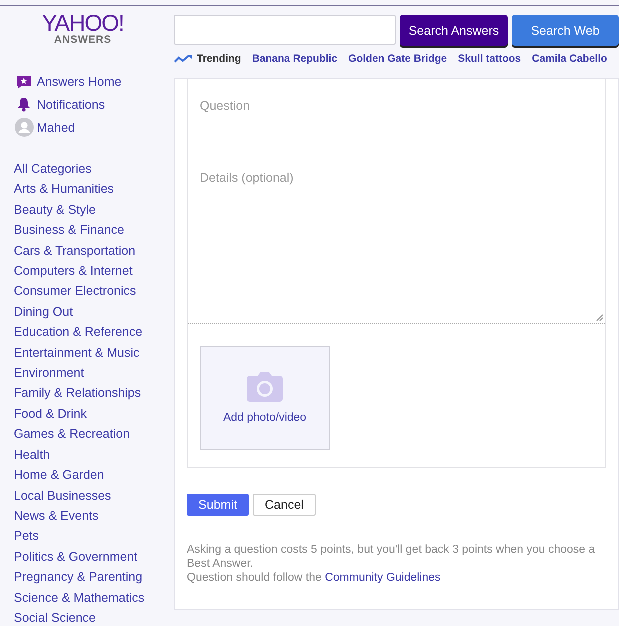 Image resolution: width=619 pixels, height=626 pixels. I want to click on question-placeholder: Question, so click(225, 106).